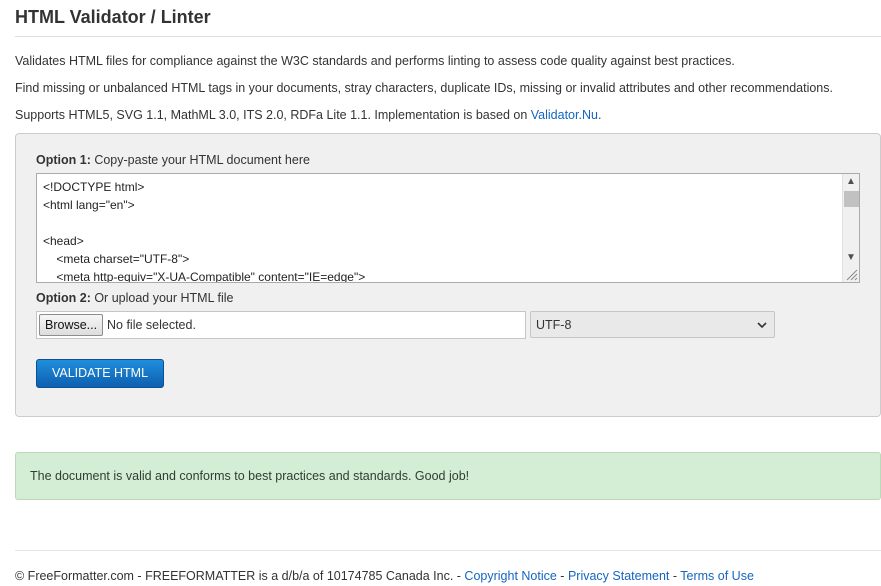 Image resolution: width=881 pixels, height=586 pixels. Describe the element at coordinates (151, 325) in the screenshot. I see `file-status-text: No file selected.` at that location.